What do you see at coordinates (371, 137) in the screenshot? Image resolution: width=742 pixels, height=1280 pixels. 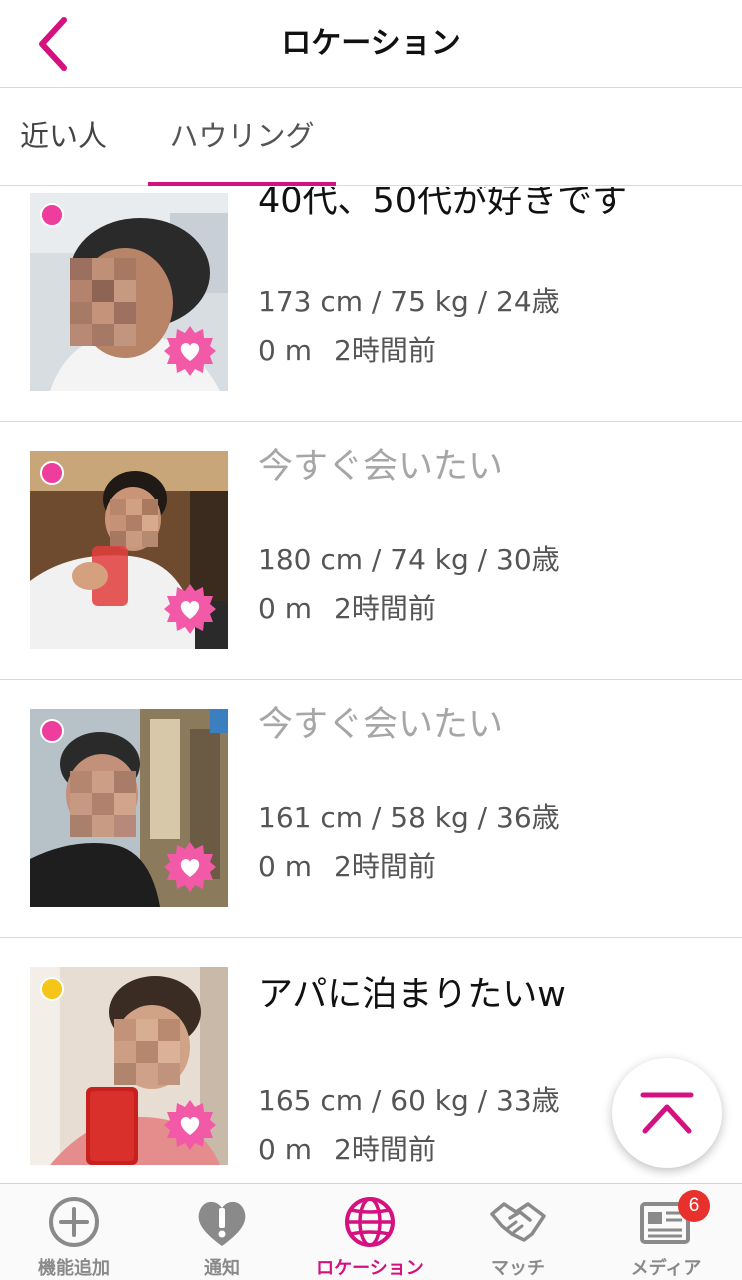 I see `segment-tabs: 近い人 ハウリング` at bounding box center [371, 137].